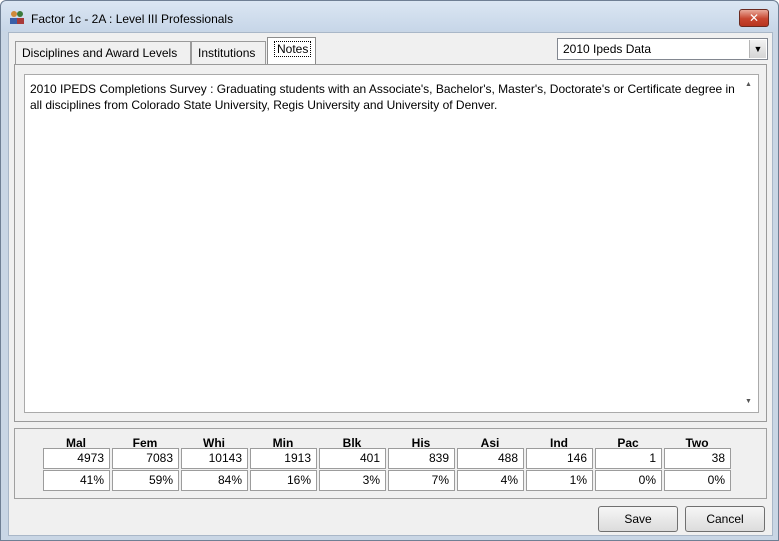  I want to click on scroll-up-icon: ▲, so click(748, 85).